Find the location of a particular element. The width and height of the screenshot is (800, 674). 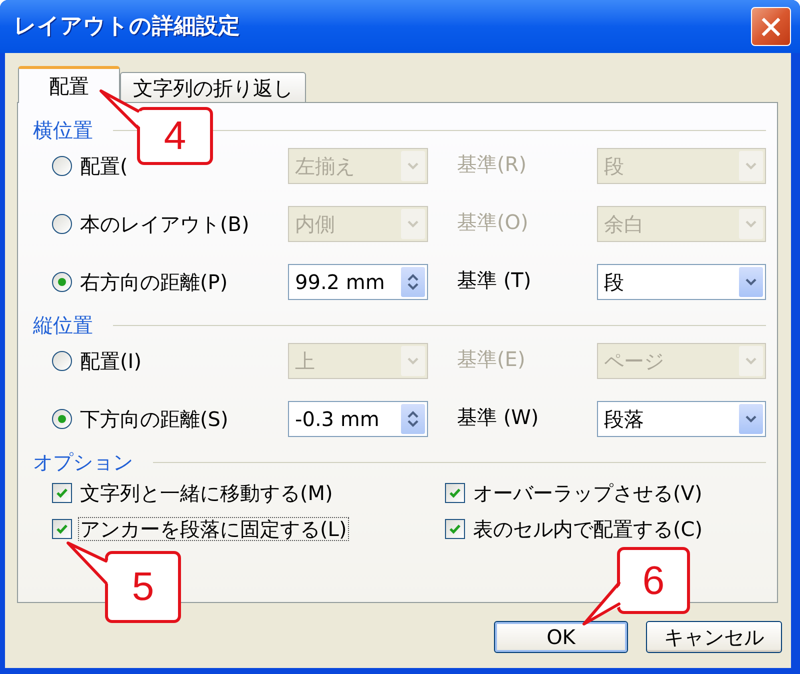

section-heading: オプション is located at coordinates (83, 462).